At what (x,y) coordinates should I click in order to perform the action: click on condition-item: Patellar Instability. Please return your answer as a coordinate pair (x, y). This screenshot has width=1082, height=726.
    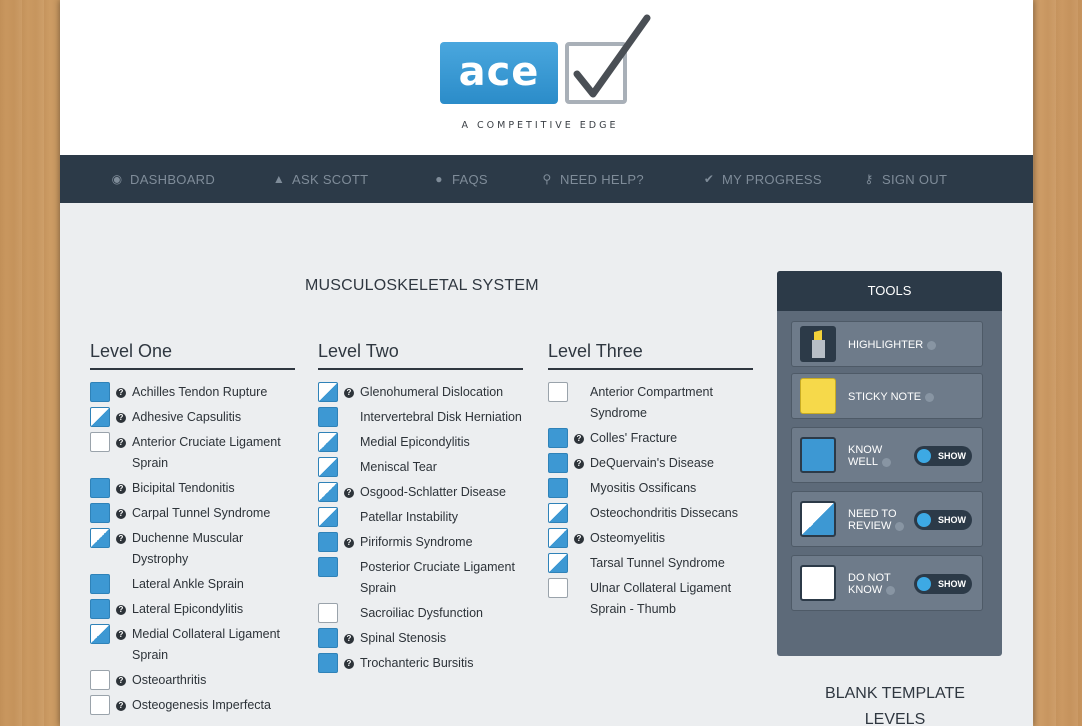
    Looking at the image, I should click on (420, 517).